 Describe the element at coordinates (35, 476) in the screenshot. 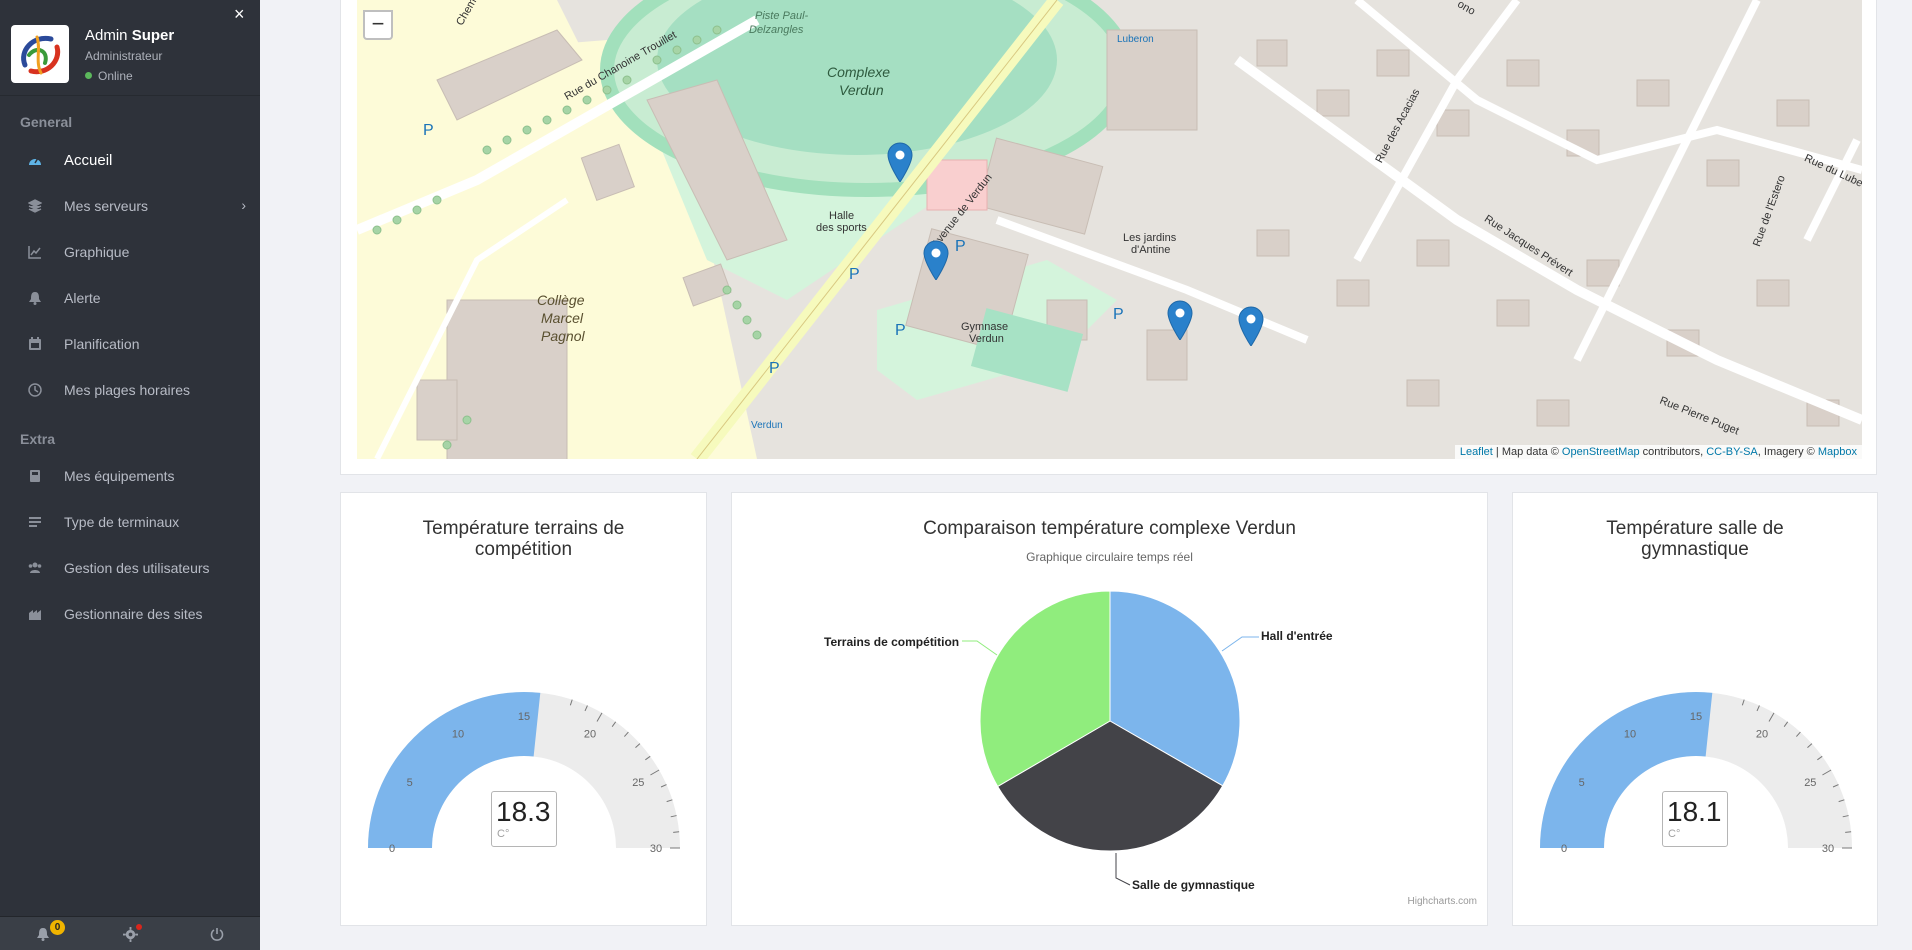

I see `equipment-icon` at that location.